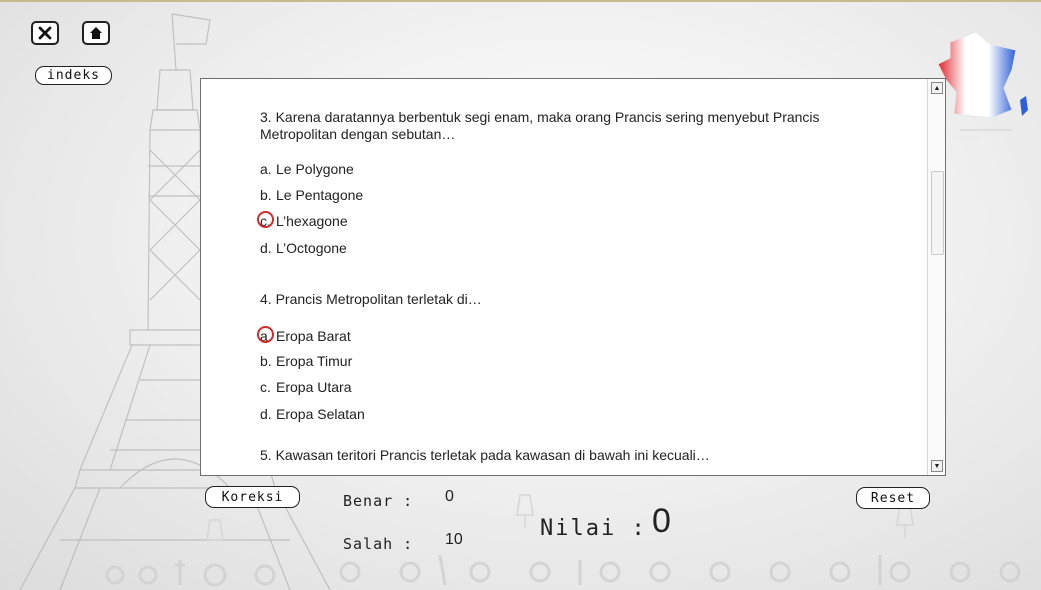  I want to click on salah-label: Salah :, so click(378, 544).